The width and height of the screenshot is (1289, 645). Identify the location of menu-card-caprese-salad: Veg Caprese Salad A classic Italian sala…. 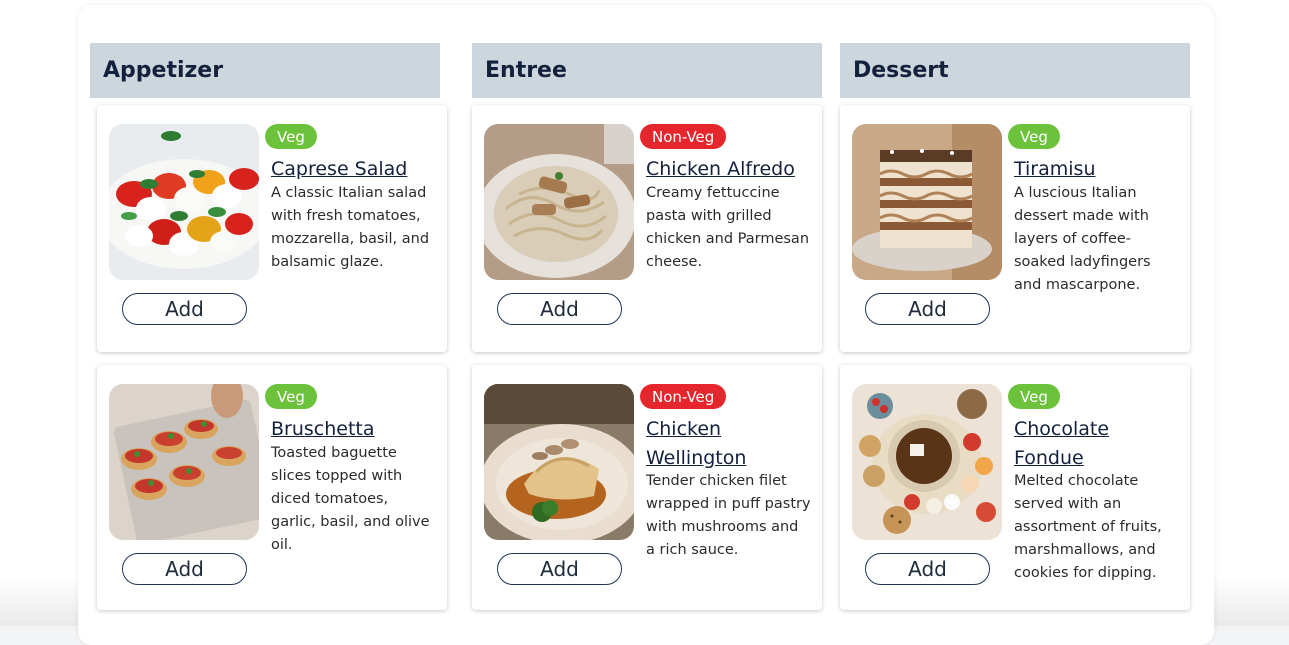
(272, 228).